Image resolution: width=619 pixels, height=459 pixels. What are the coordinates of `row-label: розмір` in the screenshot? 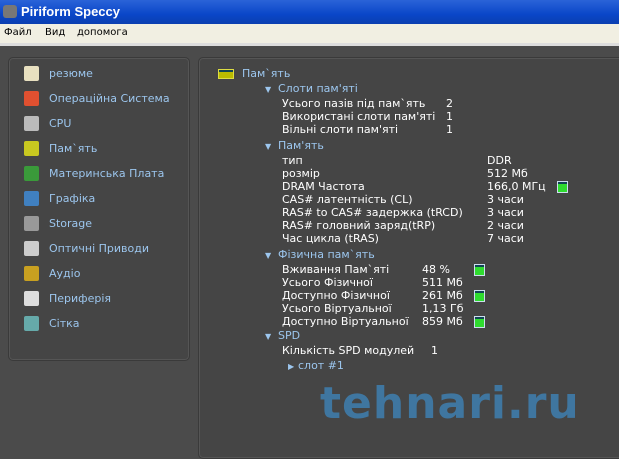 It's located at (301, 173).